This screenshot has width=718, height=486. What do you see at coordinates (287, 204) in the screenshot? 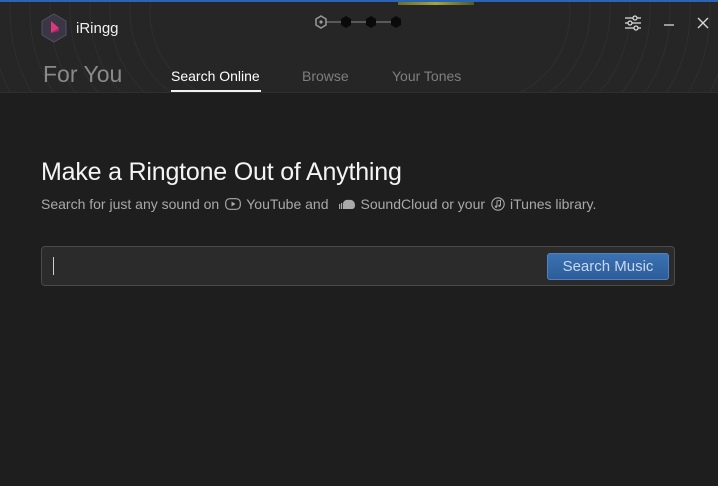
I see `subtitle-youtube: YouTube and` at bounding box center [287, 204].